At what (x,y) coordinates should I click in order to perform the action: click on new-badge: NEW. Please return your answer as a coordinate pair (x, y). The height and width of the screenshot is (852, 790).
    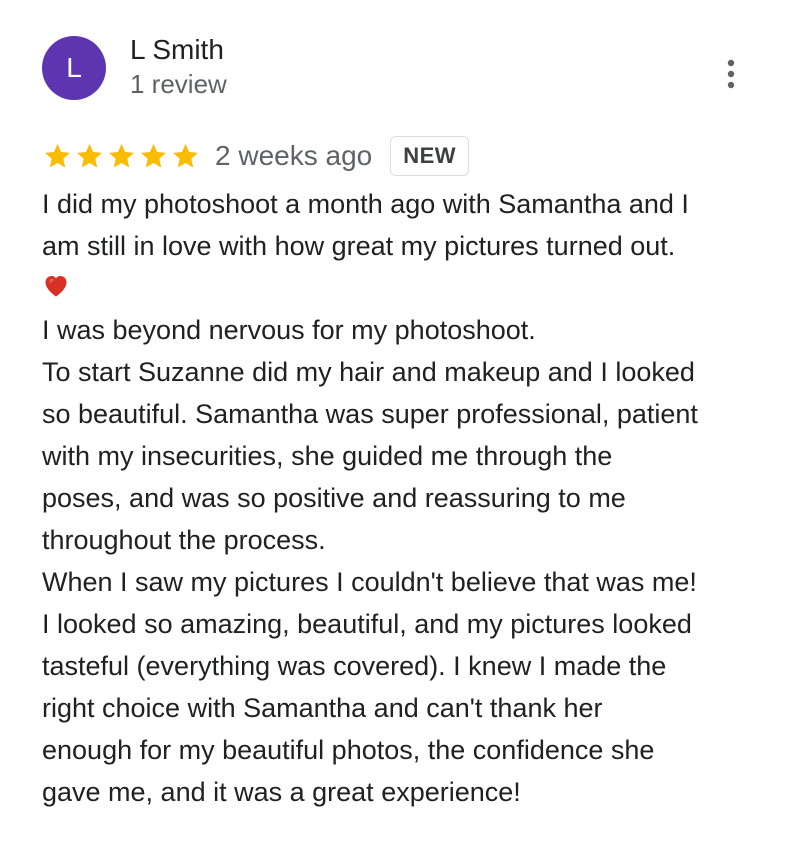
    Looking at the image, I should click on (430, 156).